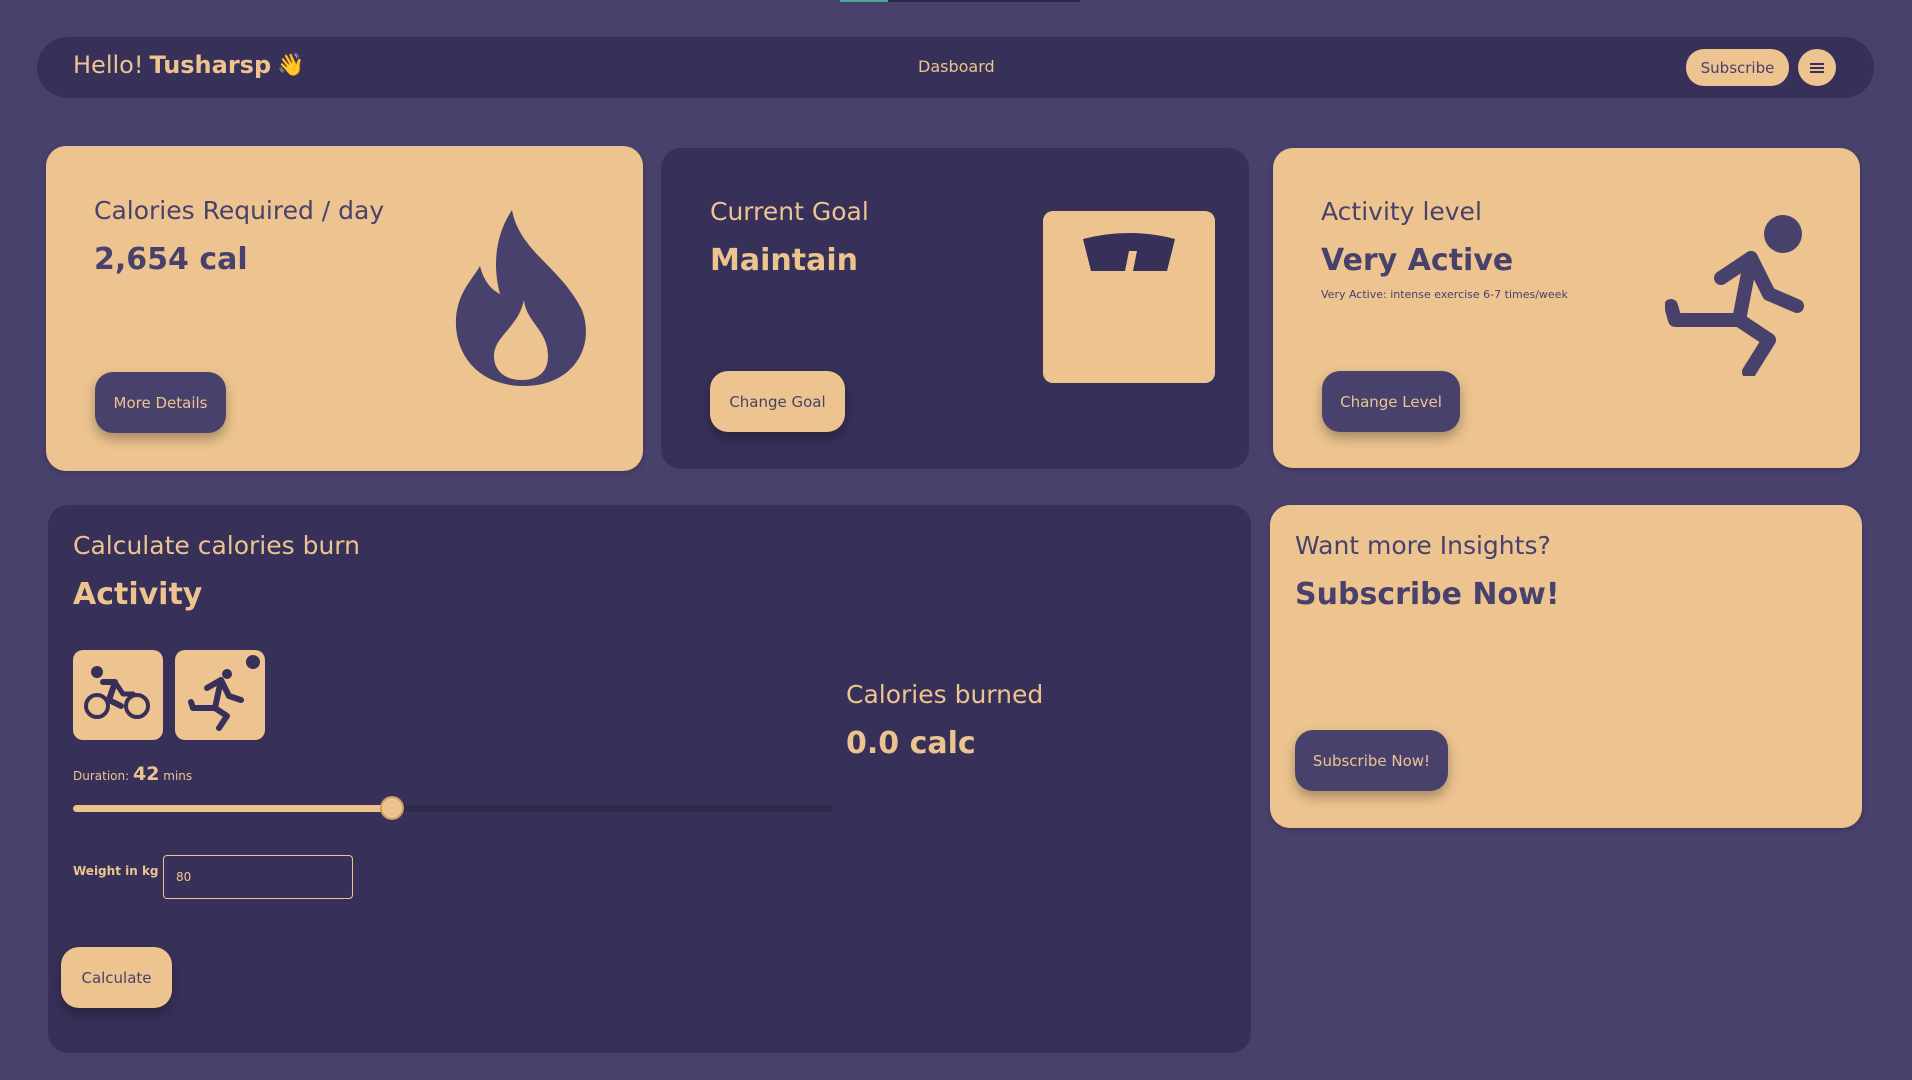 The image size is (1912, 1080). I want to click on weighing-scale-icon, so click(1129, 252).